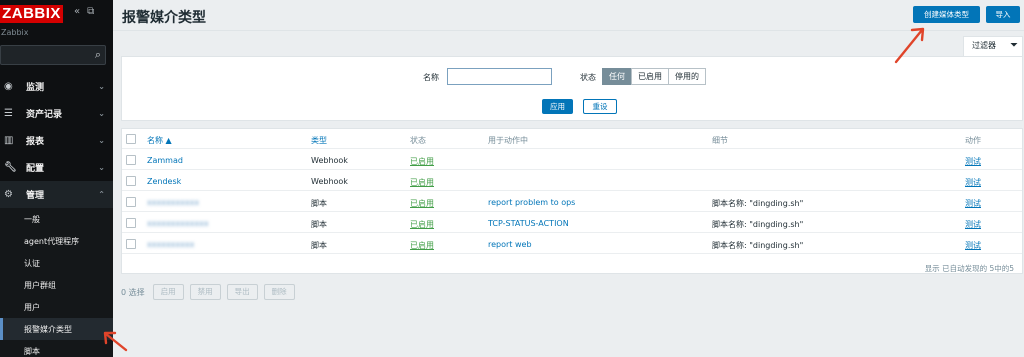 The height and width of the screenshot is (357, 1024). I want to click on media-type-name-link: xxxxxxxxxxx, so click(173, 202).